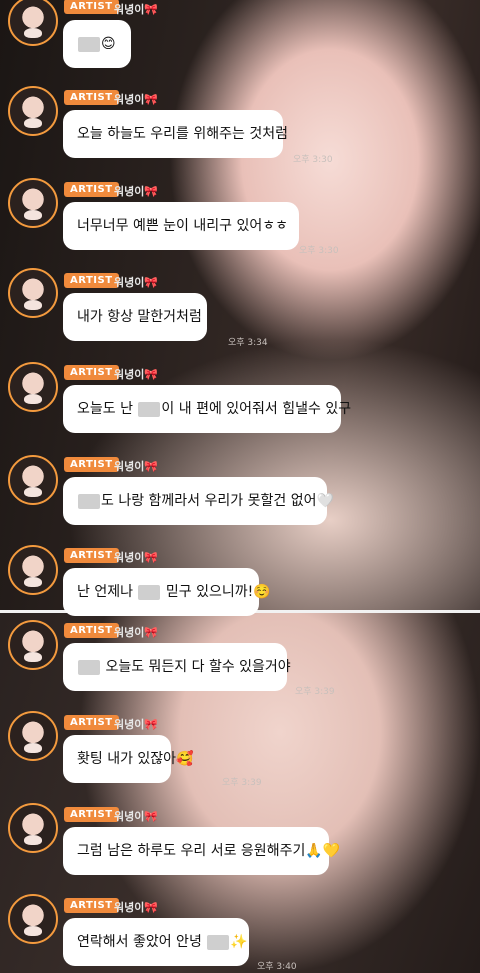  I want to click on message-bubble: 난 언제나 믿구 있으니까!☺️, so click(167, 592).